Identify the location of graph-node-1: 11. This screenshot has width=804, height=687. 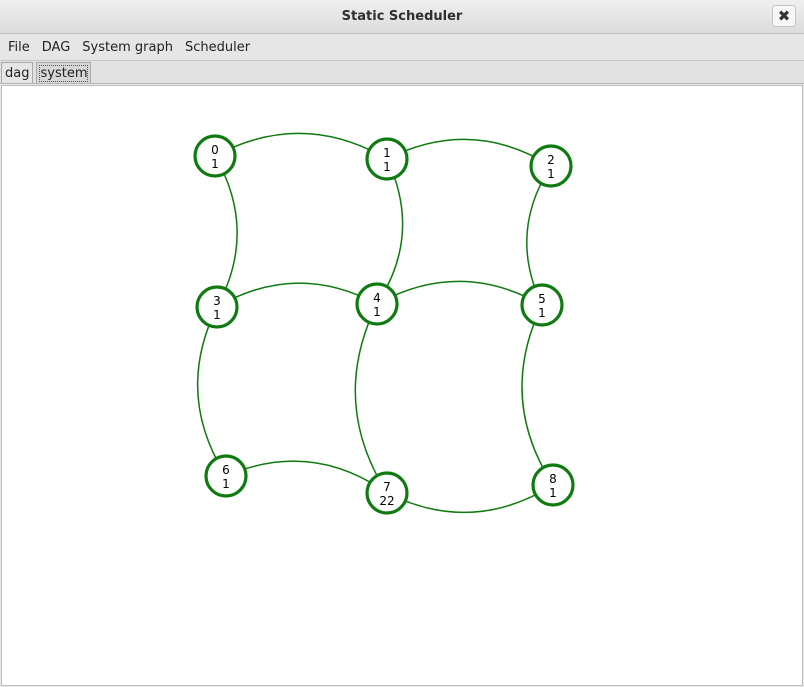
(387, 159).